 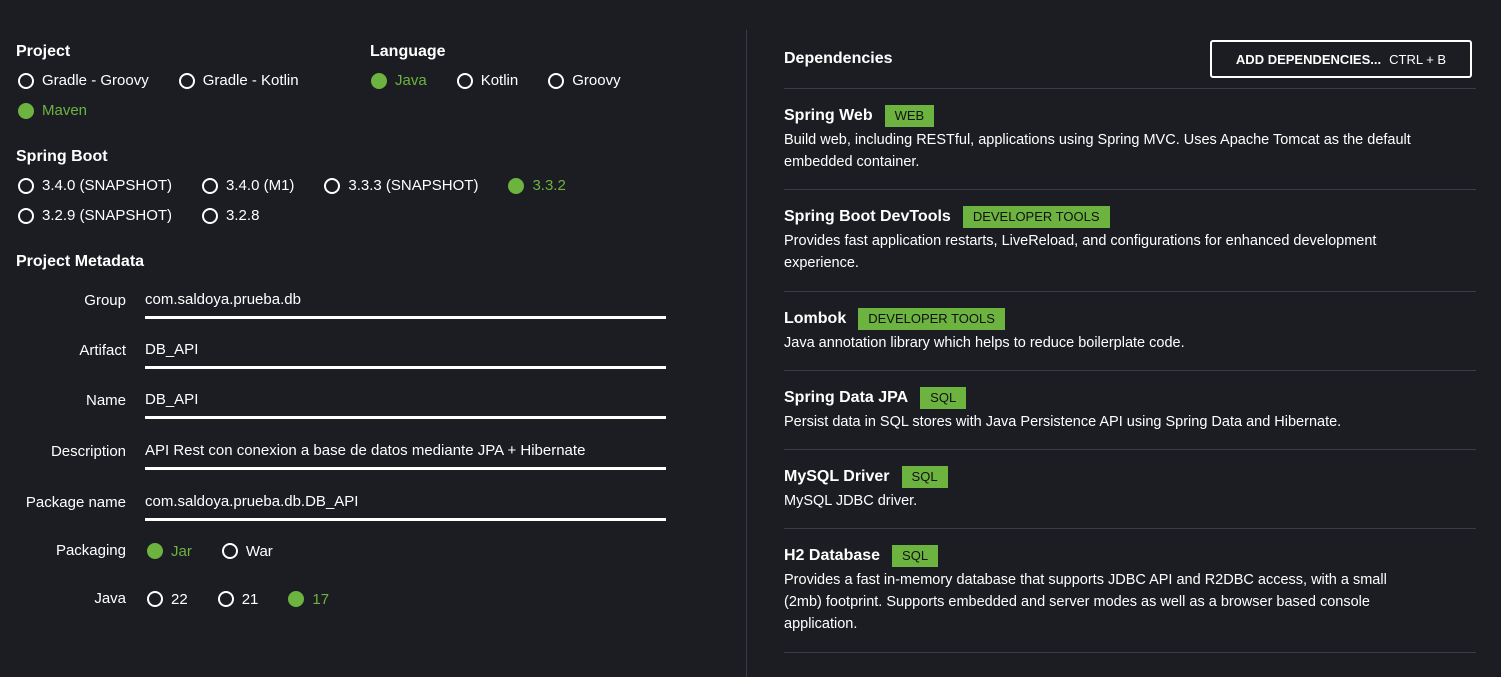 I want to click on name-row: Name DB_API, so click(x=373, y=404).